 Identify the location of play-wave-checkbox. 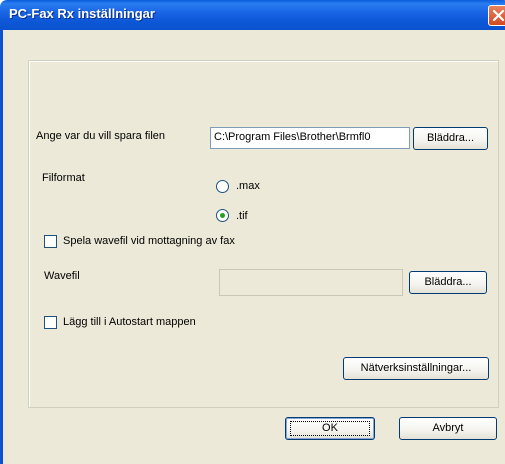
(50, 241).